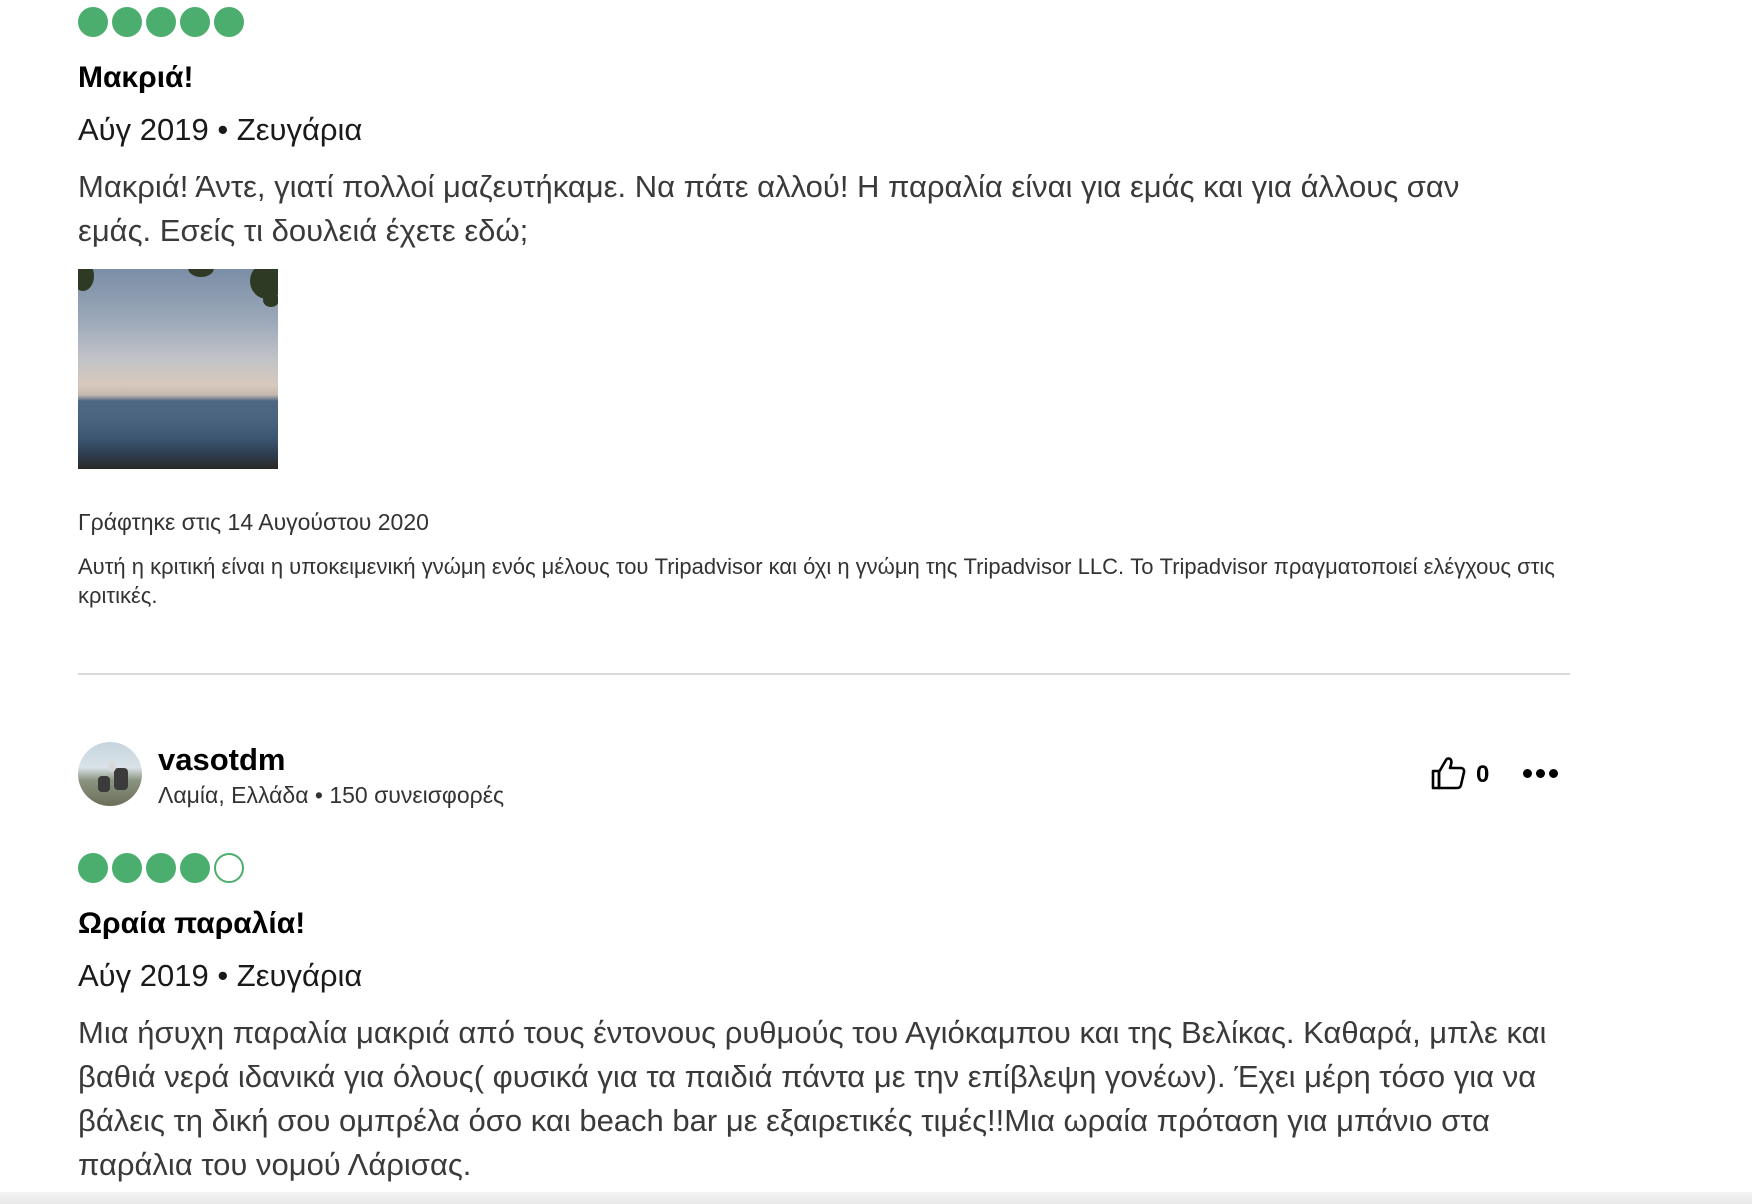  Describe the element at coordinates (178, 369) in the screenshot. I see `review-photo` at that location.